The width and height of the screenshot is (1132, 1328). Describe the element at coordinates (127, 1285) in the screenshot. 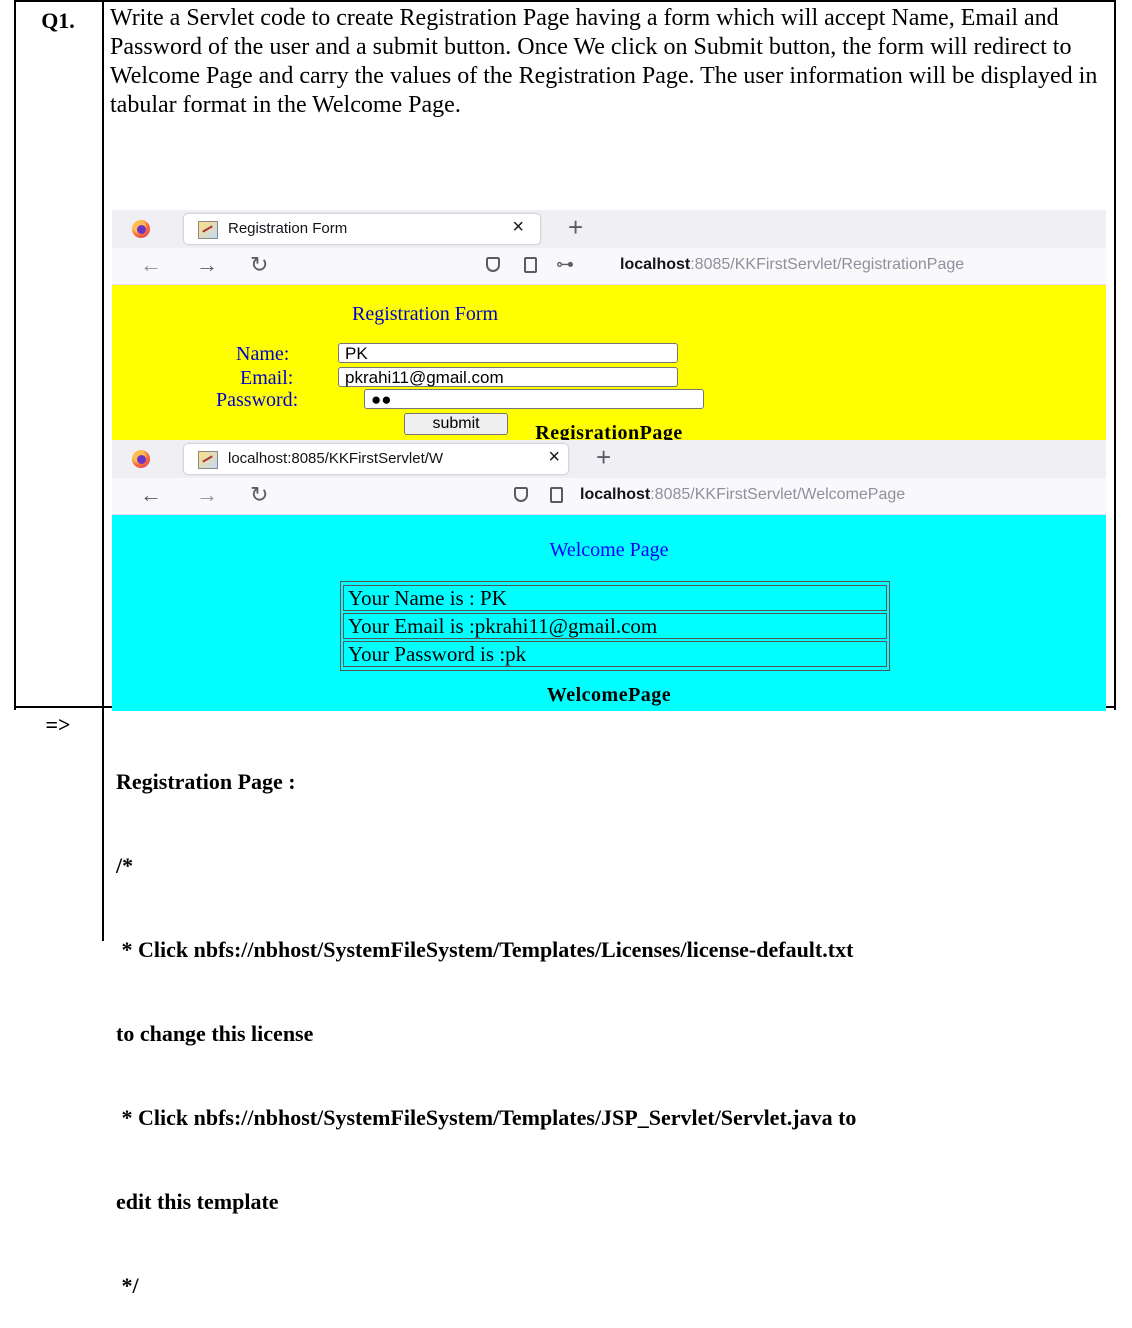

I see `answer-line: */` at that location.